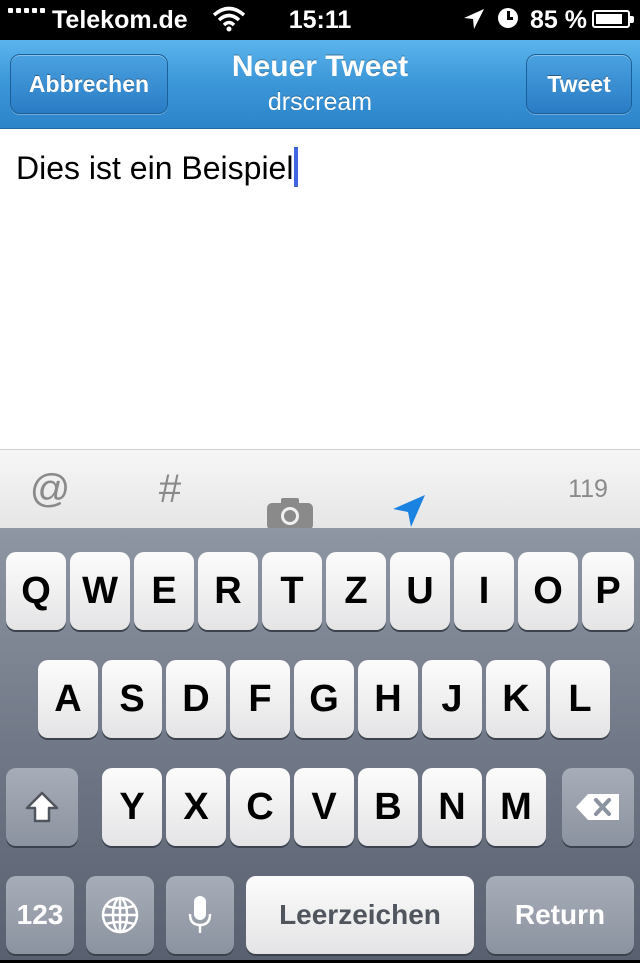 The height and width of the screenshot is (963, 640). I want to click on key-y: Y, so click(132, 807).